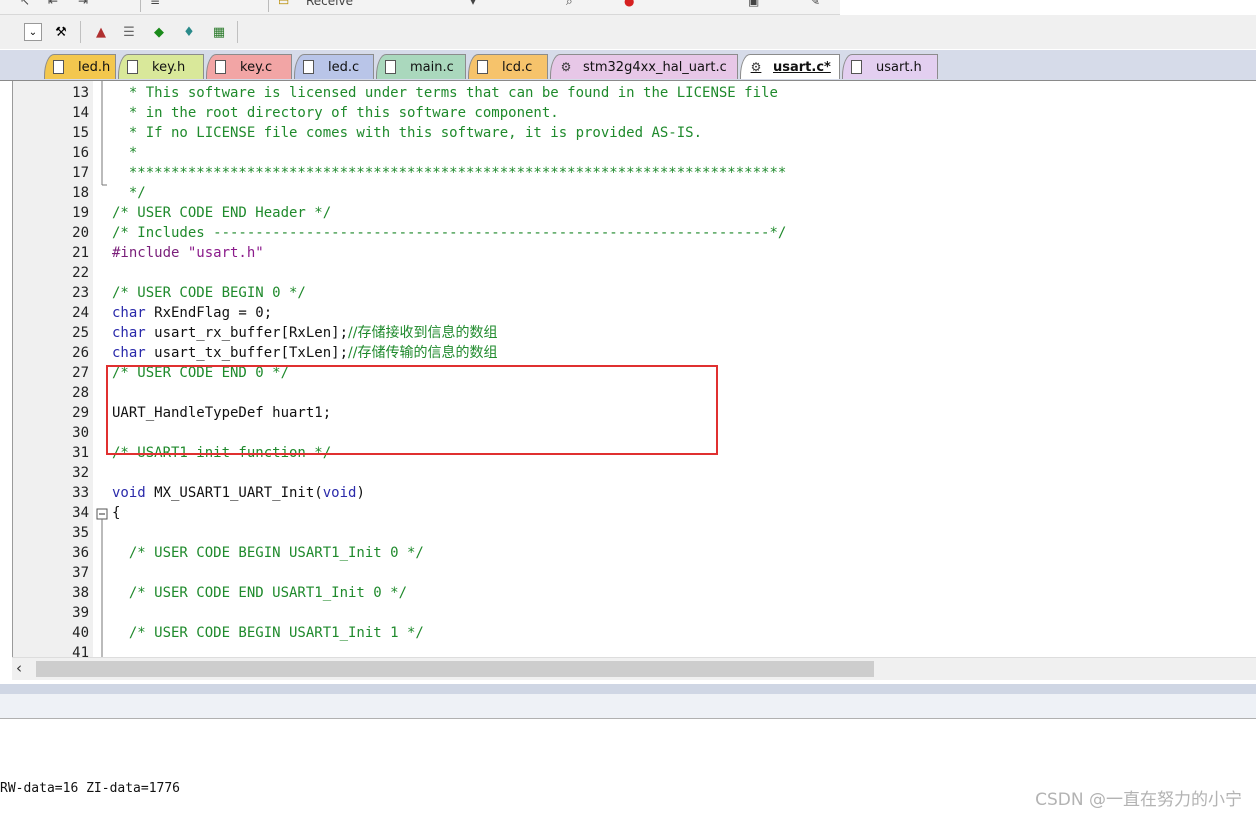 The height and width of the screenshot is (815, 1256). Describe the element at coordinates (80, 153) in the screenshot. I see `line-number: 16` at that location.